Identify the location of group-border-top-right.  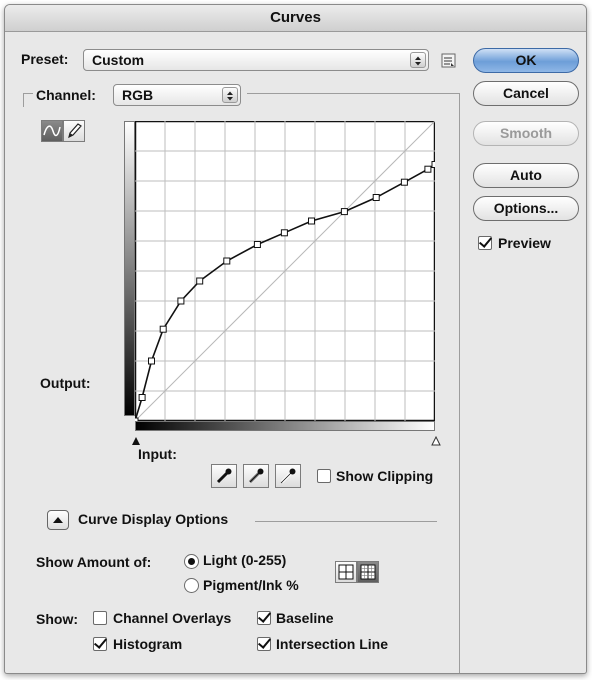
(353, 93).